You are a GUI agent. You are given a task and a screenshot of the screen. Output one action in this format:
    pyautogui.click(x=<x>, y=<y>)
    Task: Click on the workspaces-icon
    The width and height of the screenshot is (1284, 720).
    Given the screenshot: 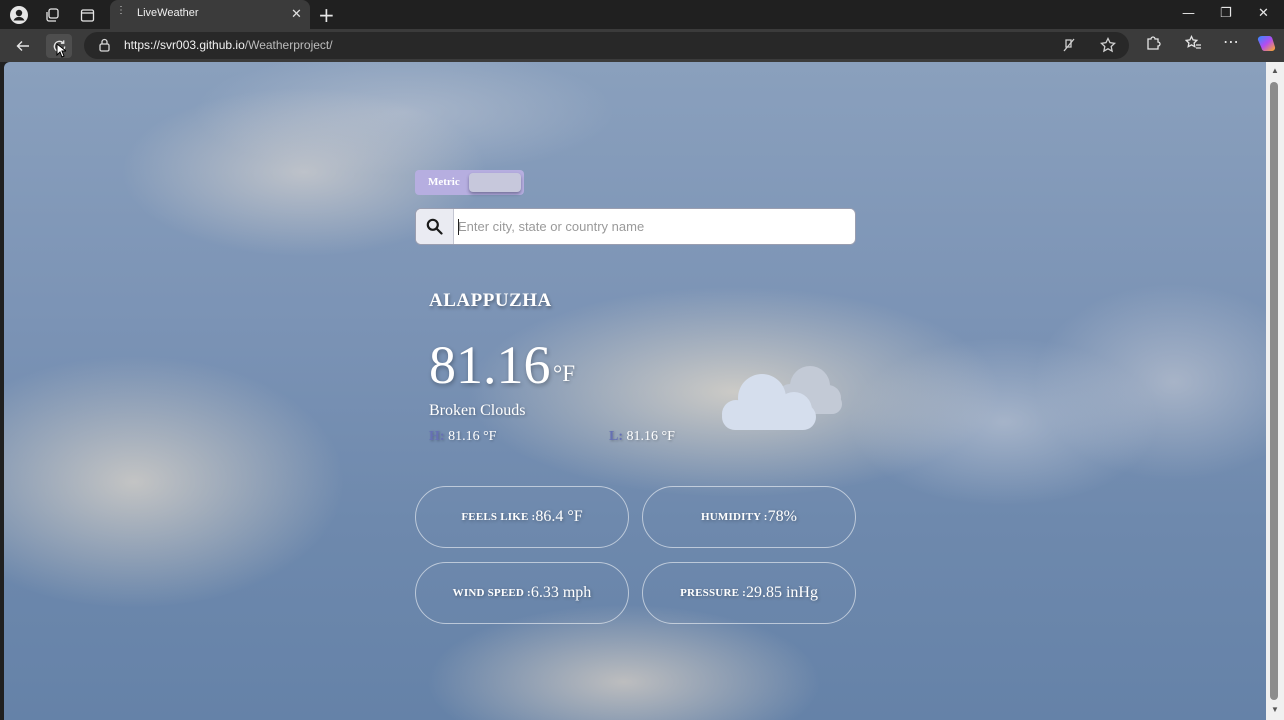 What is the action you would take?
    pyautogui.click(x=52, y=15)
    